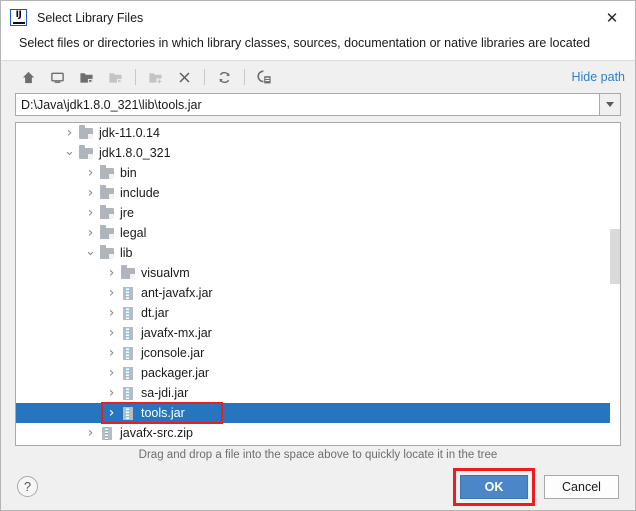 Image resolution: width=636 pixels, height=511 pixels. Describe the element at coordinates (318, 433) in the screenshot. I see `tree-row: › javafx-src.zip` at that location.